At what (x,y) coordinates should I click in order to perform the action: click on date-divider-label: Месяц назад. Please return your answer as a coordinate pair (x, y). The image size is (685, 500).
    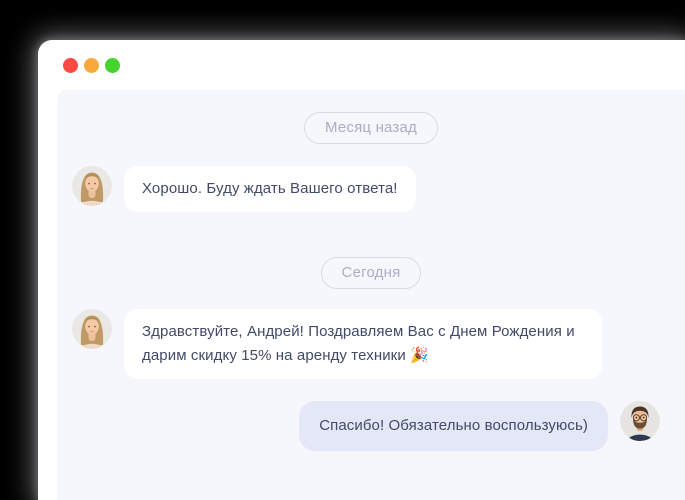
    Looking at the image, I should click on (371, 128).